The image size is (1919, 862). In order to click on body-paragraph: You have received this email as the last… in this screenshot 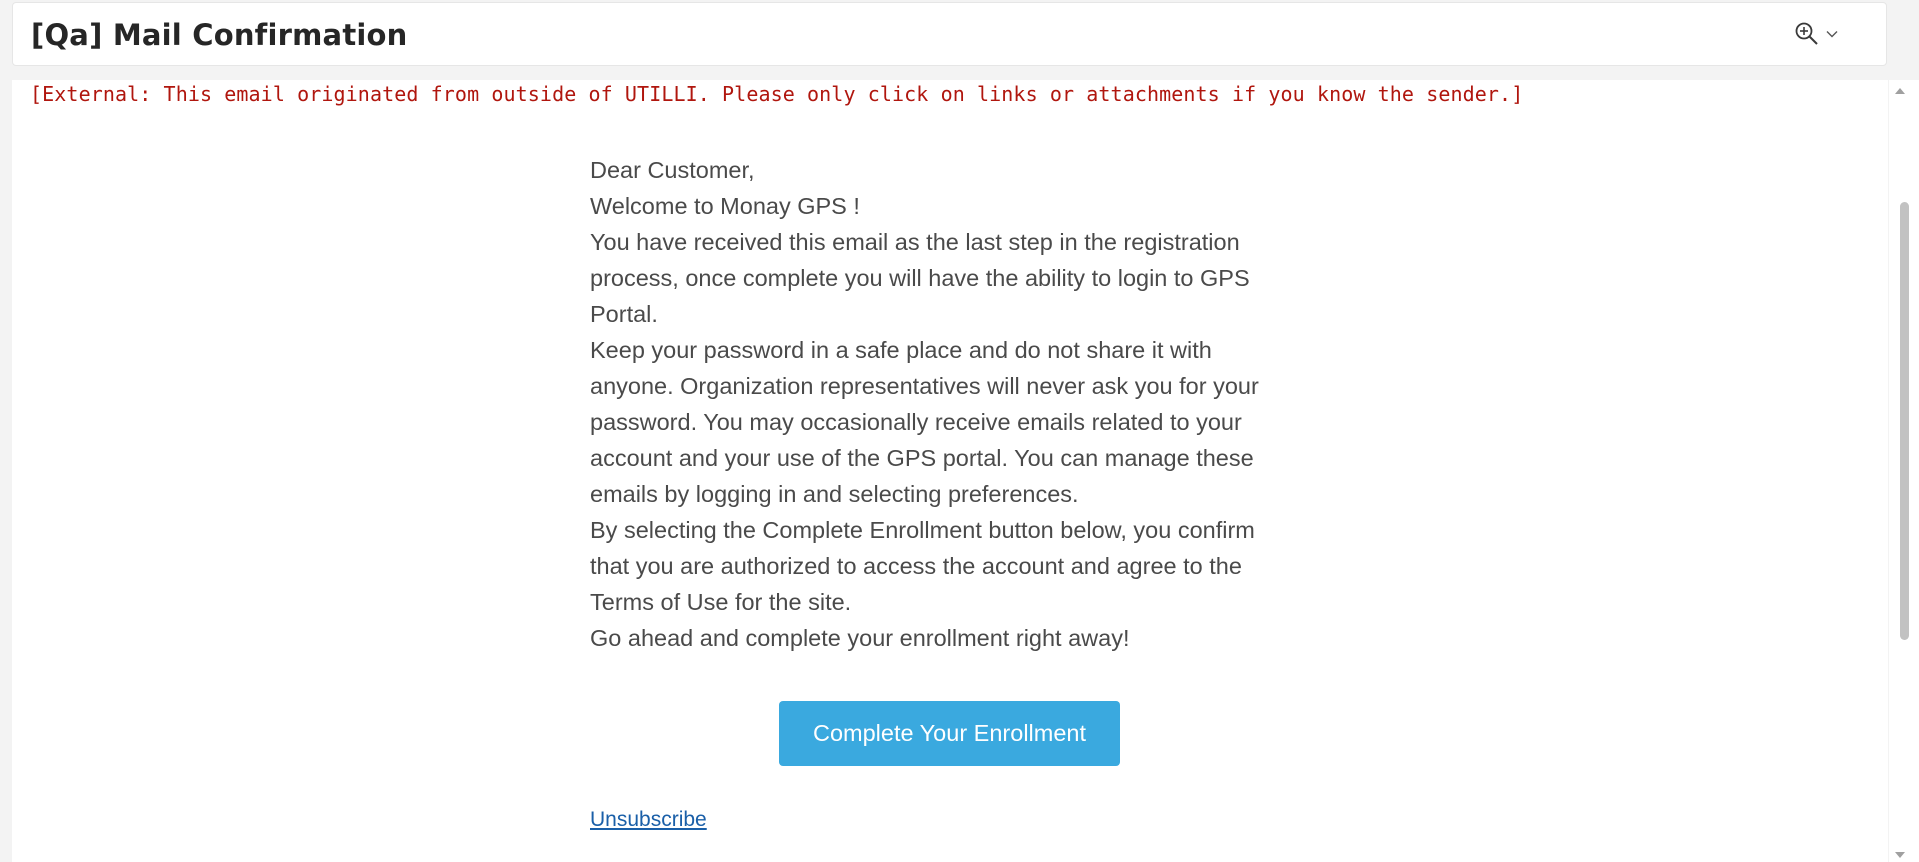, I will do `click(920, 278)`.